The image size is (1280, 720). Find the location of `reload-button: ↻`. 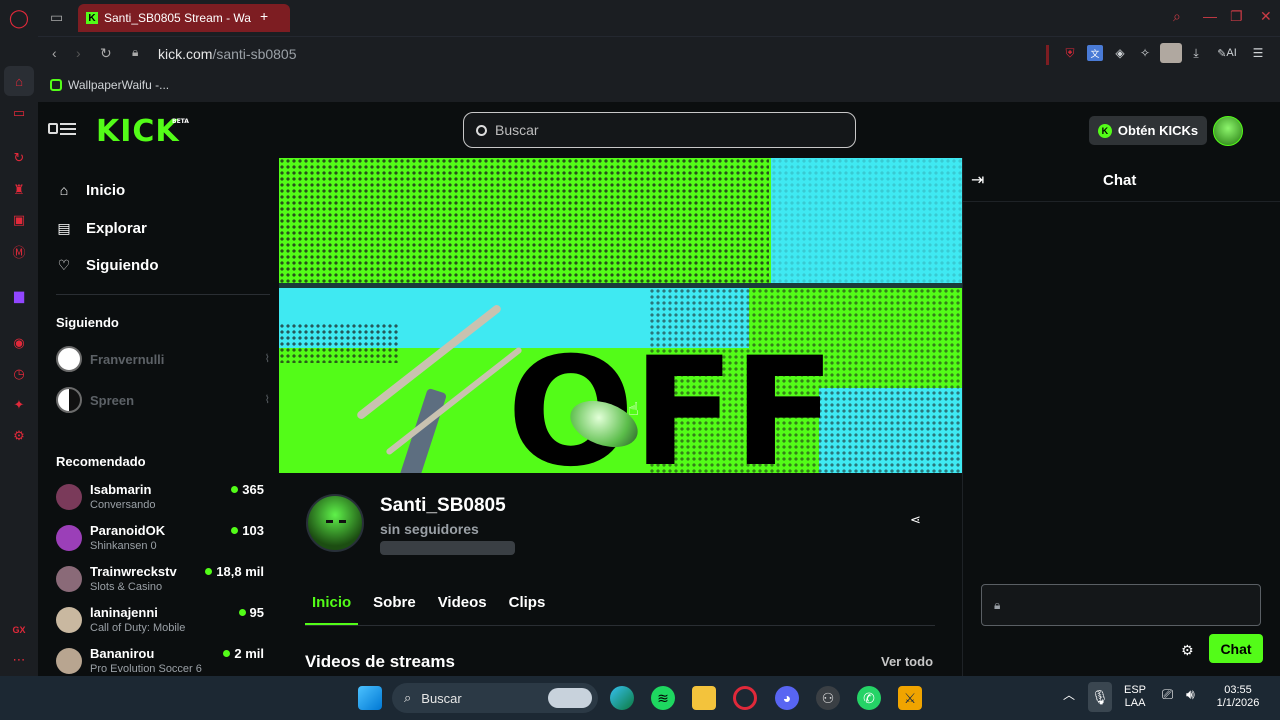

reload-button: ↻ is located at coordinates (106, 53).